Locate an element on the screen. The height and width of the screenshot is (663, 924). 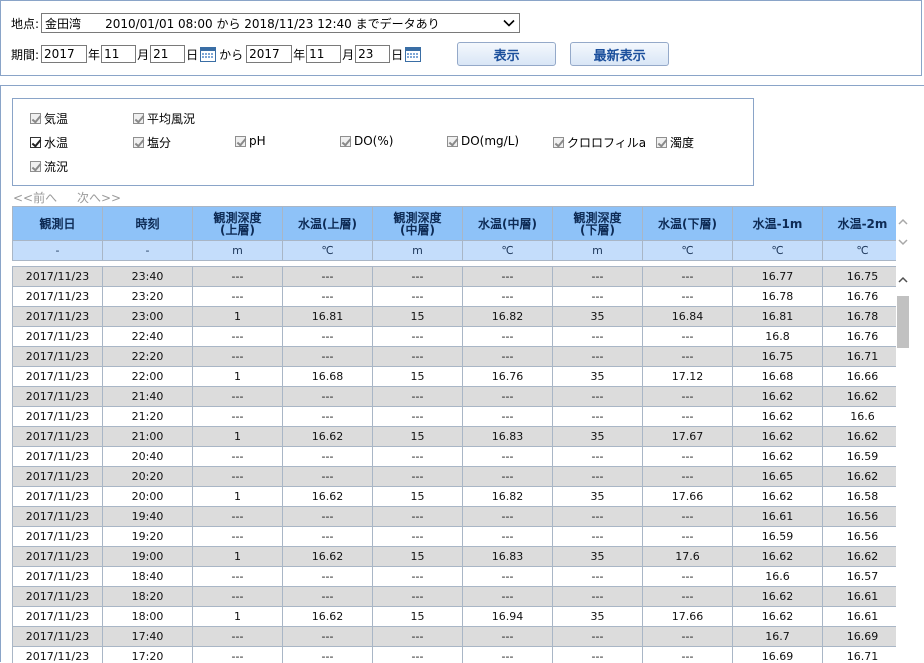
start-year-input: 2017 is located at coordinates (64, 54).